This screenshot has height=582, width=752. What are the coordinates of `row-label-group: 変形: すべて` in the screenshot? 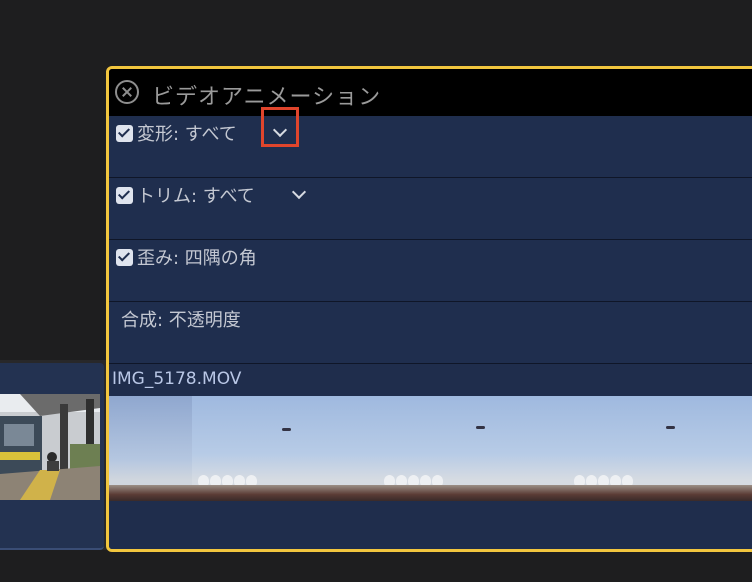 It's located at (176, 133).